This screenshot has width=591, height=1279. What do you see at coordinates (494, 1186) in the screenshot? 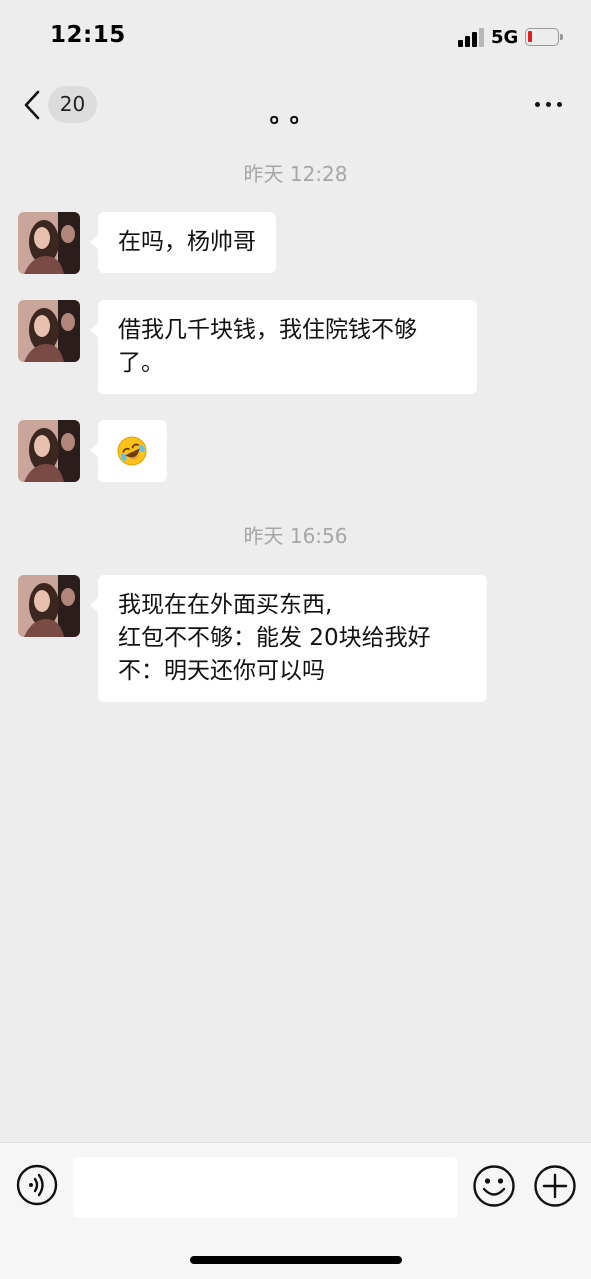
I see `smiley-icon` at bounding box center [494, 1186].